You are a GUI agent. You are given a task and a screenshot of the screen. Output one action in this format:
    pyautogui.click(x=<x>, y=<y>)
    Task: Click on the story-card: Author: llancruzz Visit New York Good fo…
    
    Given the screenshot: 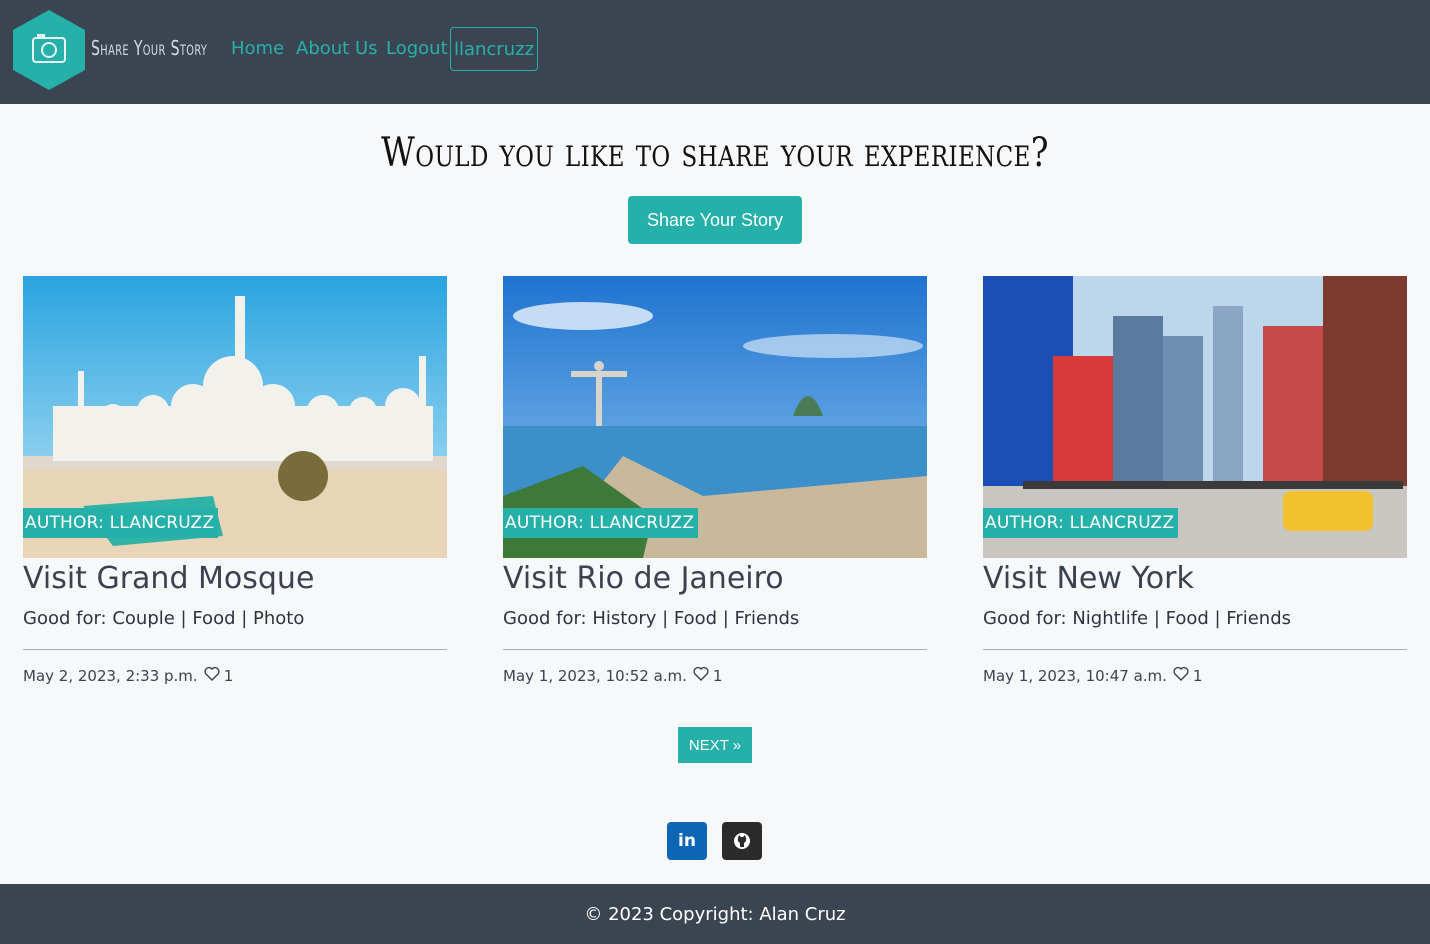 What is the action you would take?
    pyautogui.click(x=1195, y=480)
    